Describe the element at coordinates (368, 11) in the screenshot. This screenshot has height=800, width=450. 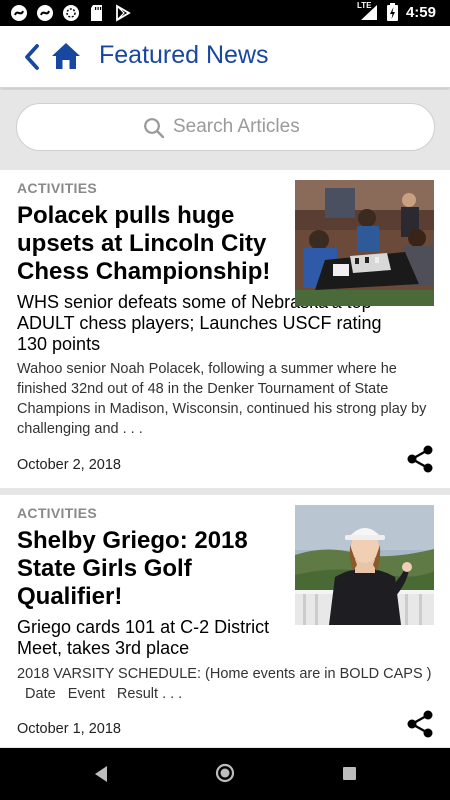
I see `signal-icon: LTE` at that location.